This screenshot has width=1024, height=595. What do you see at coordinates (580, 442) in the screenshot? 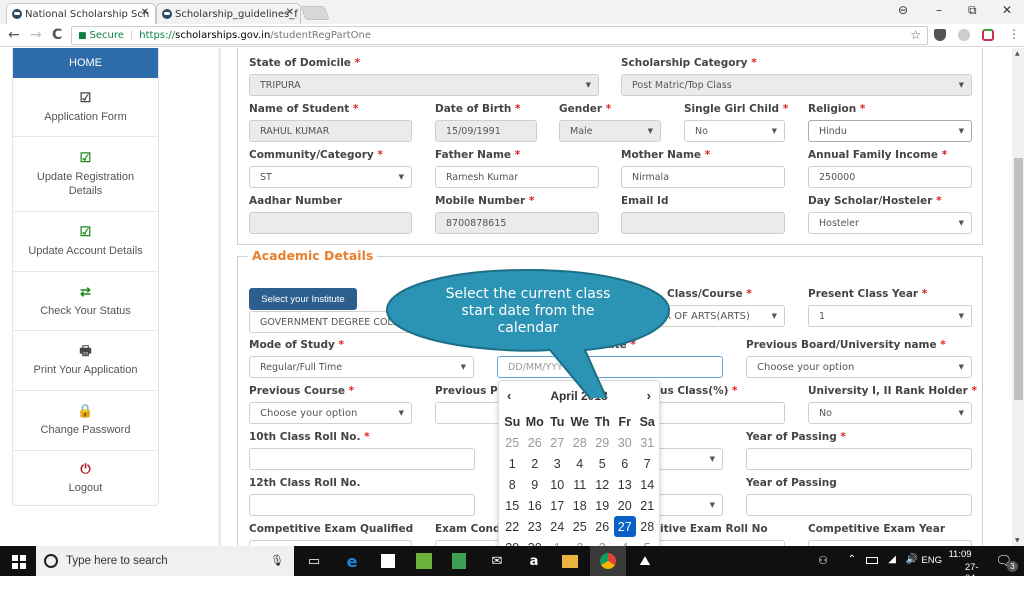
I see `calendar-day: 28` at bounding box center [580, 442].